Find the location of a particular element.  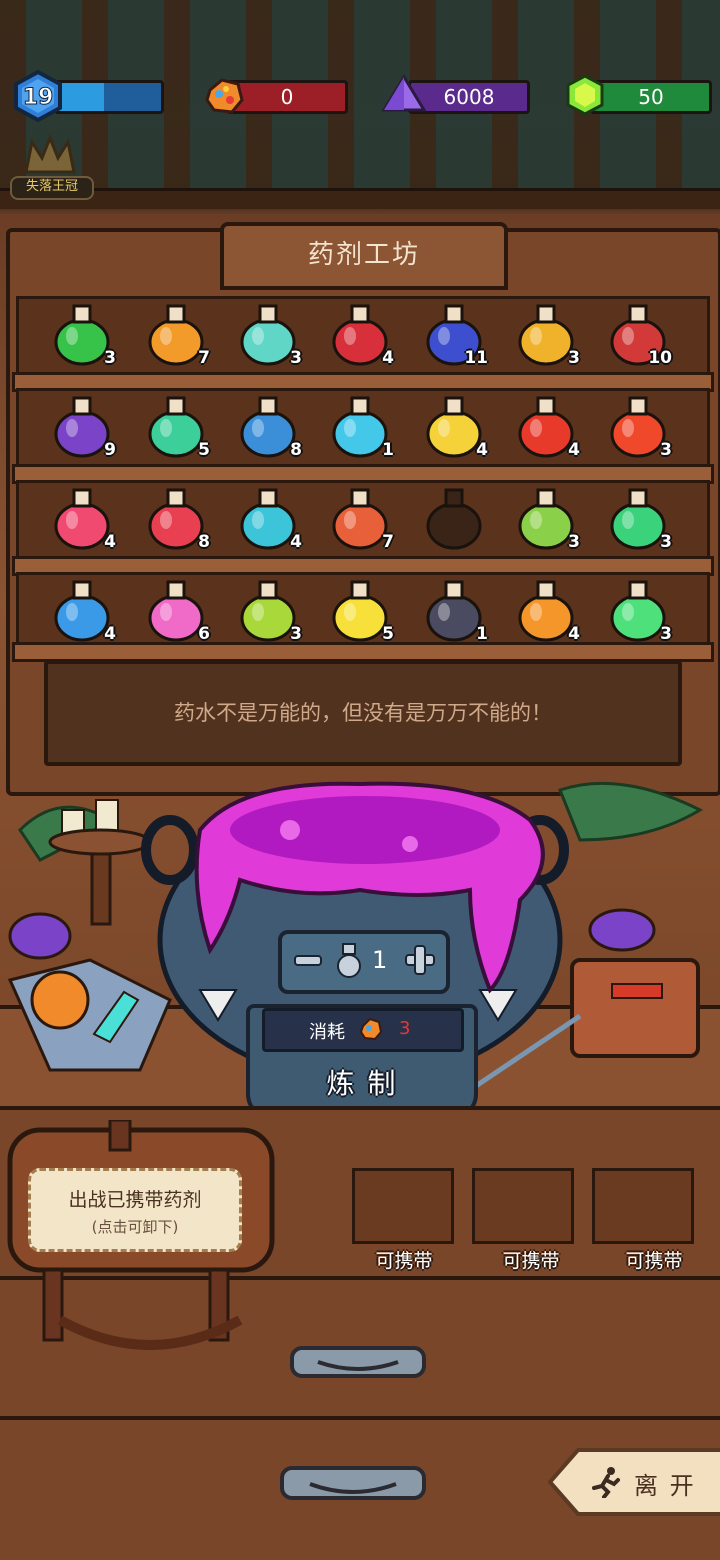

gem-bar: 50 is located at coordinates (651, 97).